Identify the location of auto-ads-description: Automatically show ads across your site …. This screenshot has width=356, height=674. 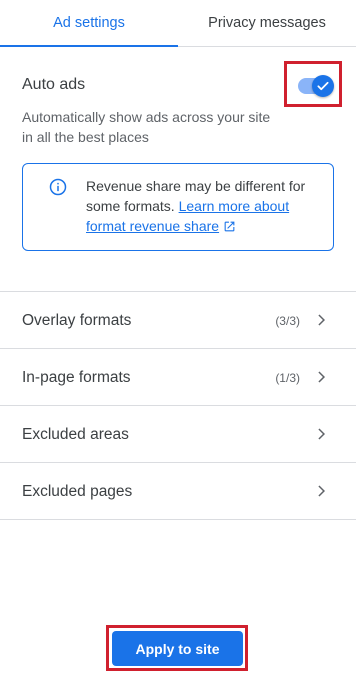
(146, 127).